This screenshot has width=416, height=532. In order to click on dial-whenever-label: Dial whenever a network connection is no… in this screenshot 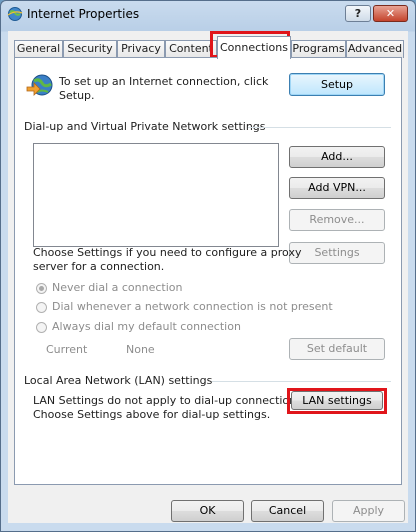, I will do `click(192, 306)`.